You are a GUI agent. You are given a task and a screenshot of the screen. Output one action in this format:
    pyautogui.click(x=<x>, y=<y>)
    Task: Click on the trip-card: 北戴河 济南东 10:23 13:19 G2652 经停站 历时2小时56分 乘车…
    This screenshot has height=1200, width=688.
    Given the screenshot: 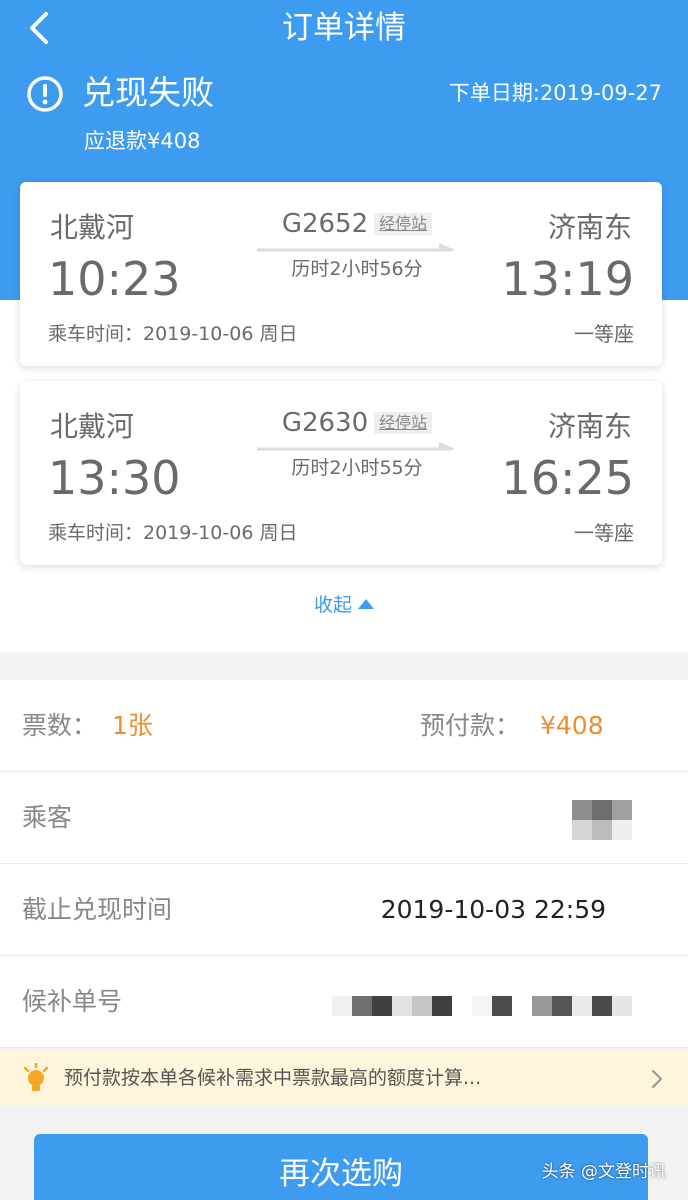 What is the action you would take?
    pyautogui.click(x=341, y=274)
    